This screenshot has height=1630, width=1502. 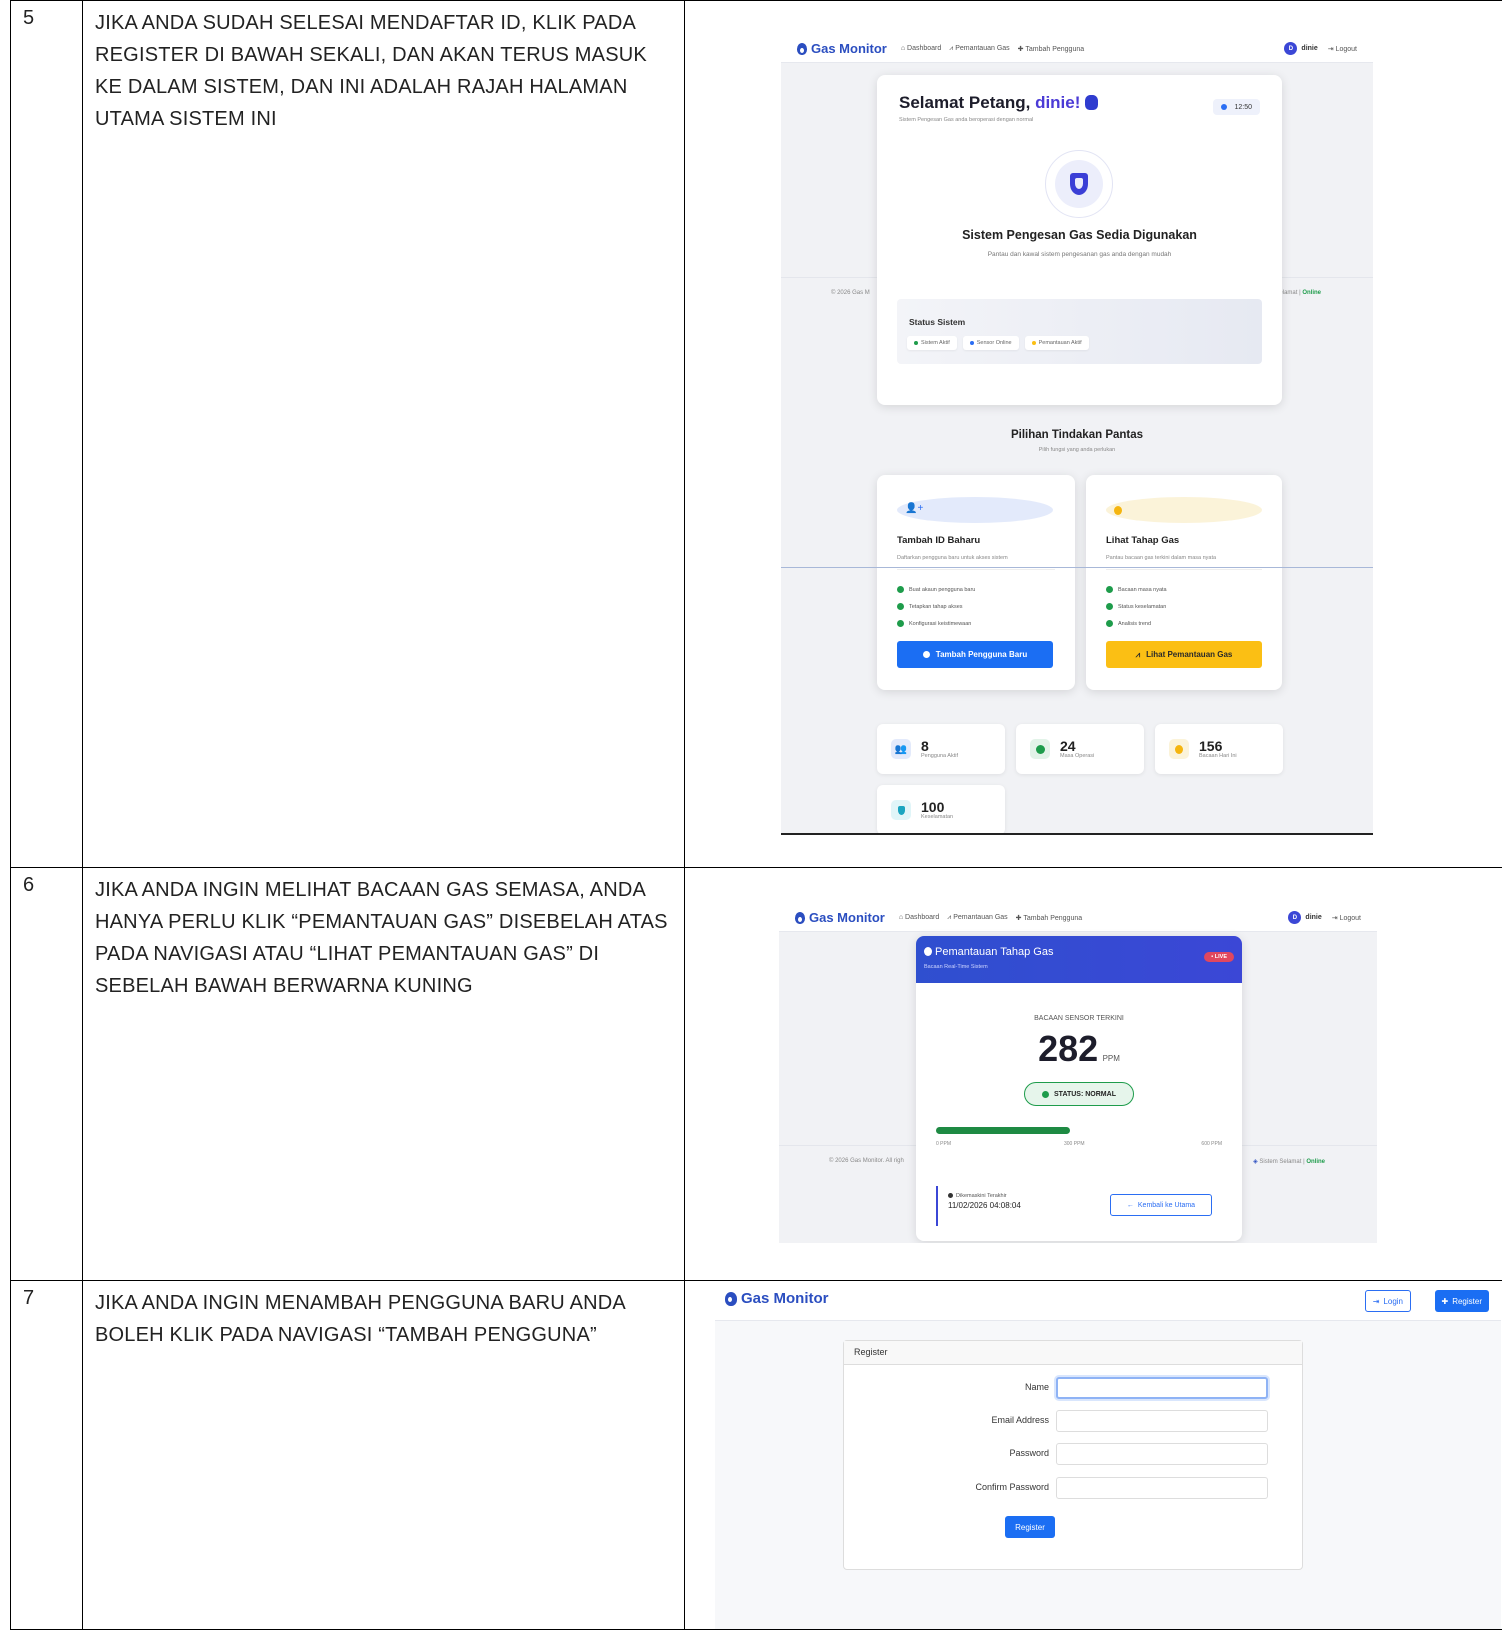 I want to click on add-user-button: Tambah Pengguna Baru, so click(x=975, y=654).